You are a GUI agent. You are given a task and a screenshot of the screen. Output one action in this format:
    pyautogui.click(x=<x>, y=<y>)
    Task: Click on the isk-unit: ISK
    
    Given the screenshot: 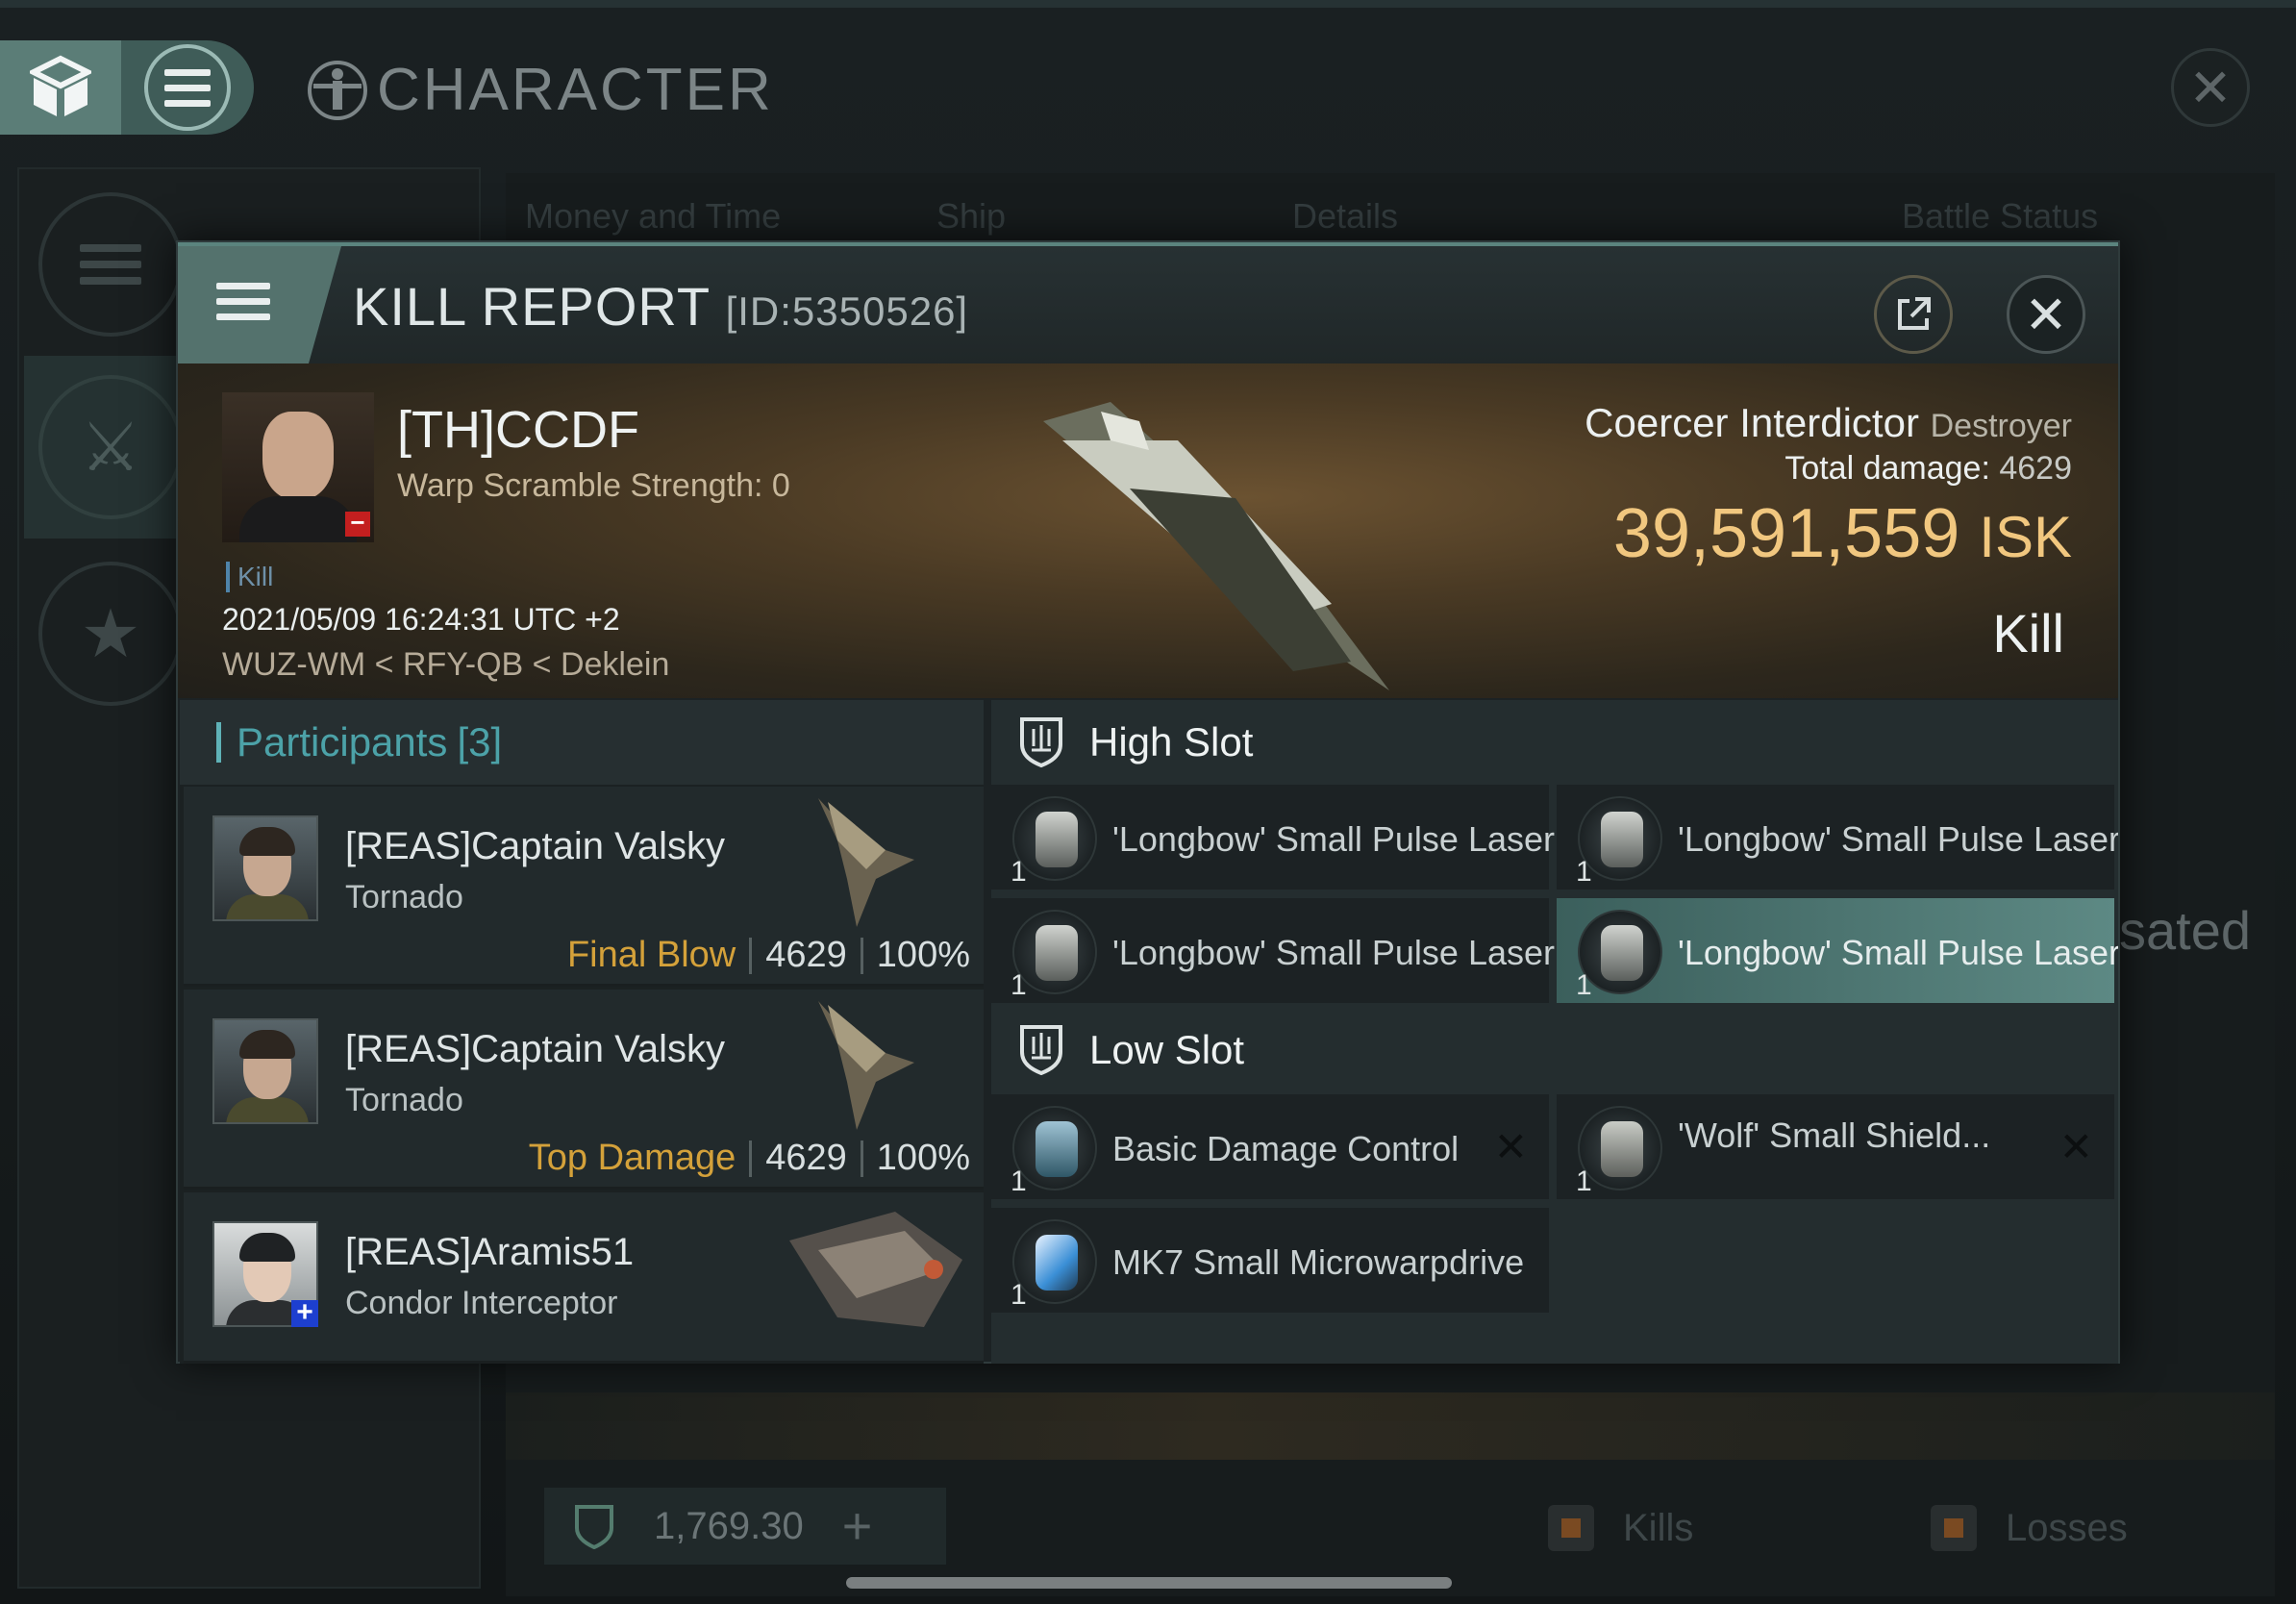 What is the action you would take?
    pyautogui.click(x=2025, y=537)
    